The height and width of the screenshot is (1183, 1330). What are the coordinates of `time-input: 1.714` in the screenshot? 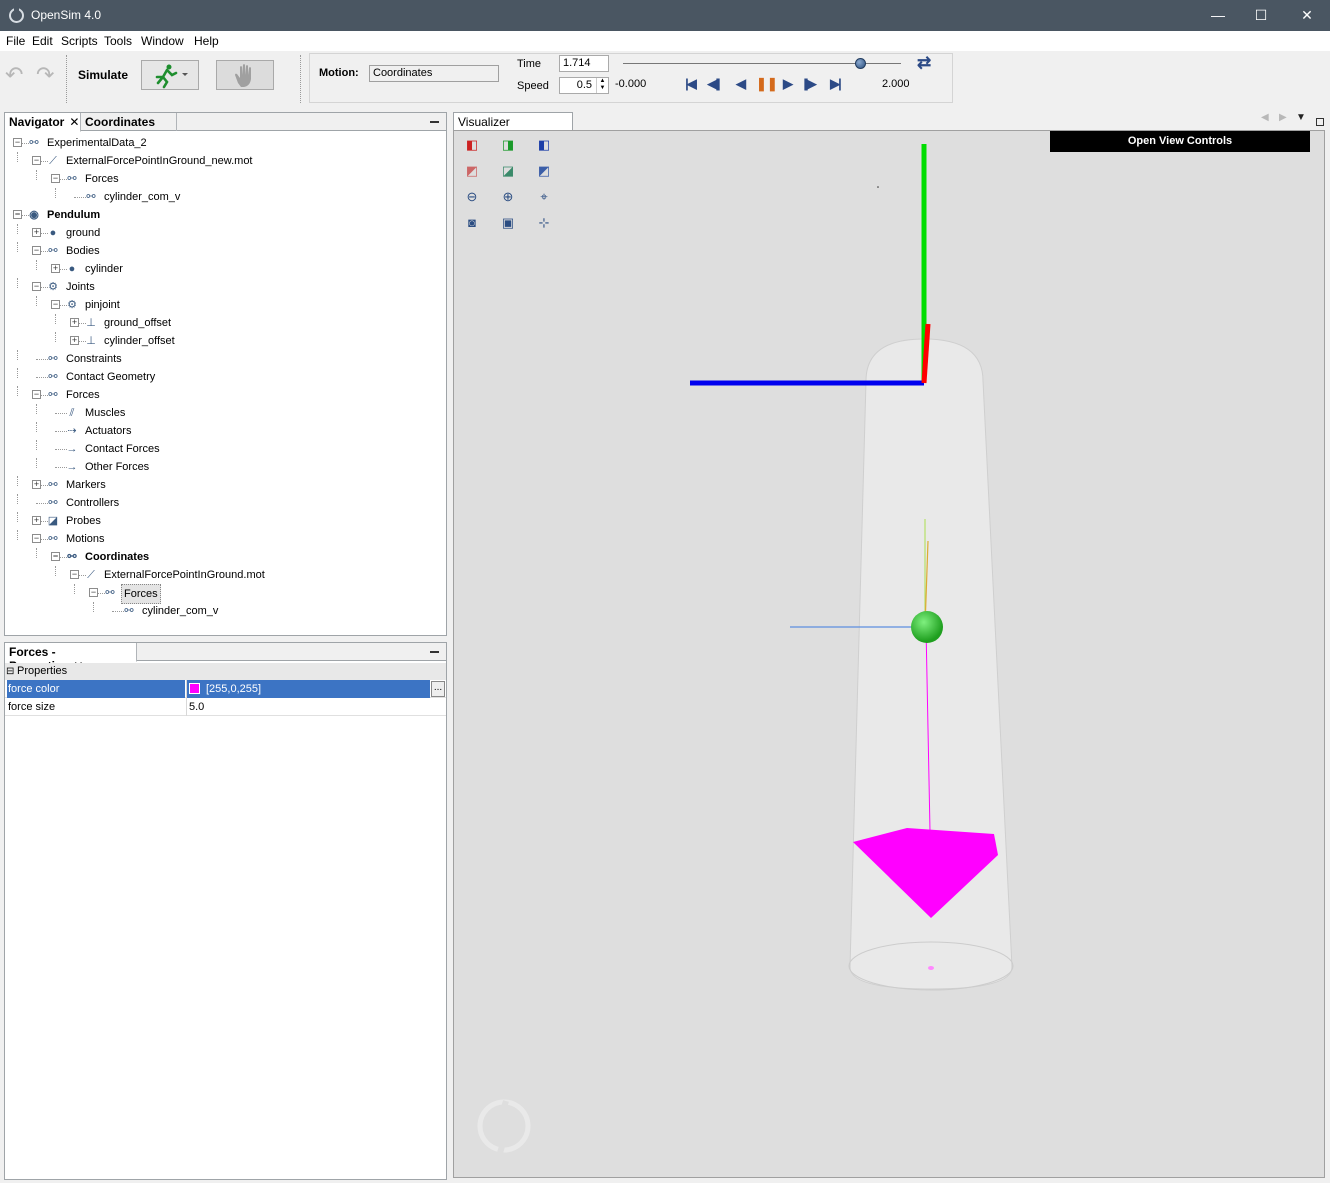 It's located at (584, 63).